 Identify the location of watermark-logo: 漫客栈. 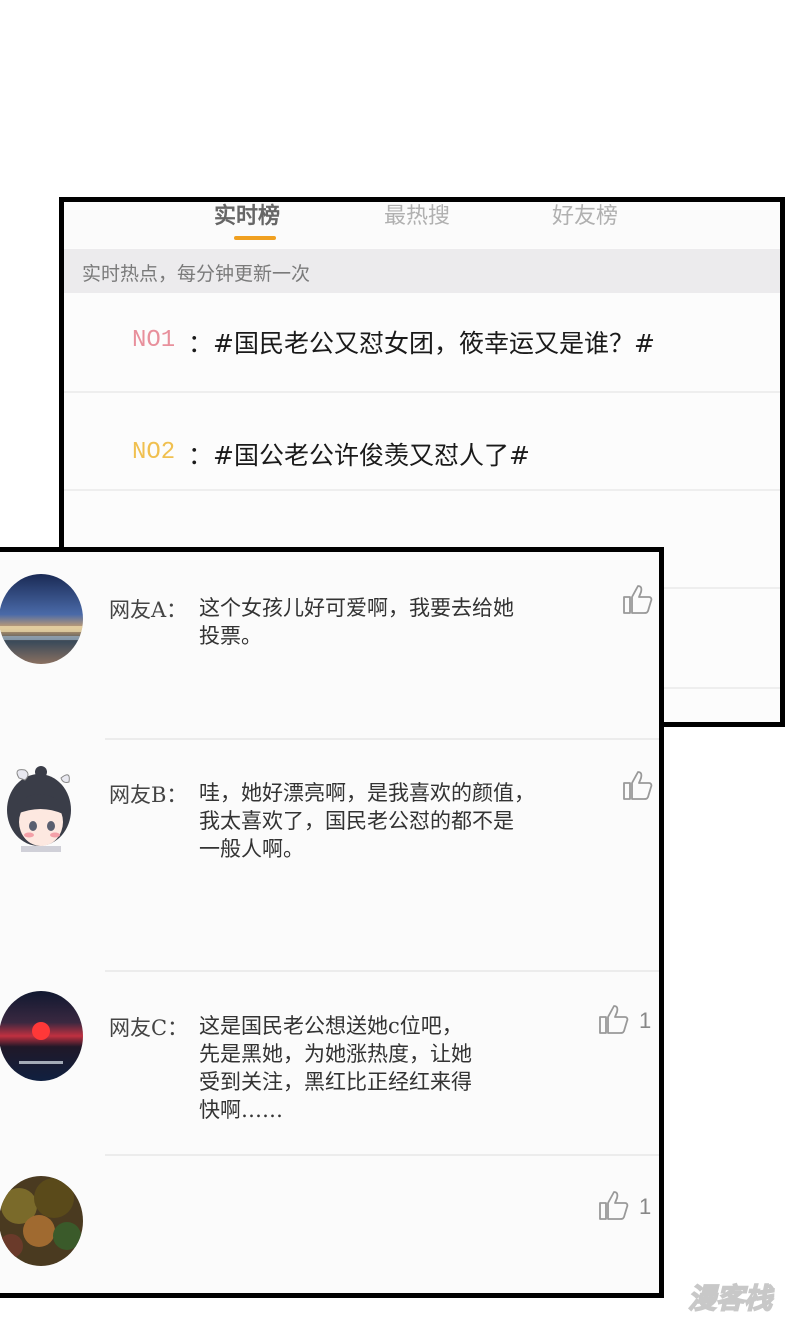
(731, 1298).